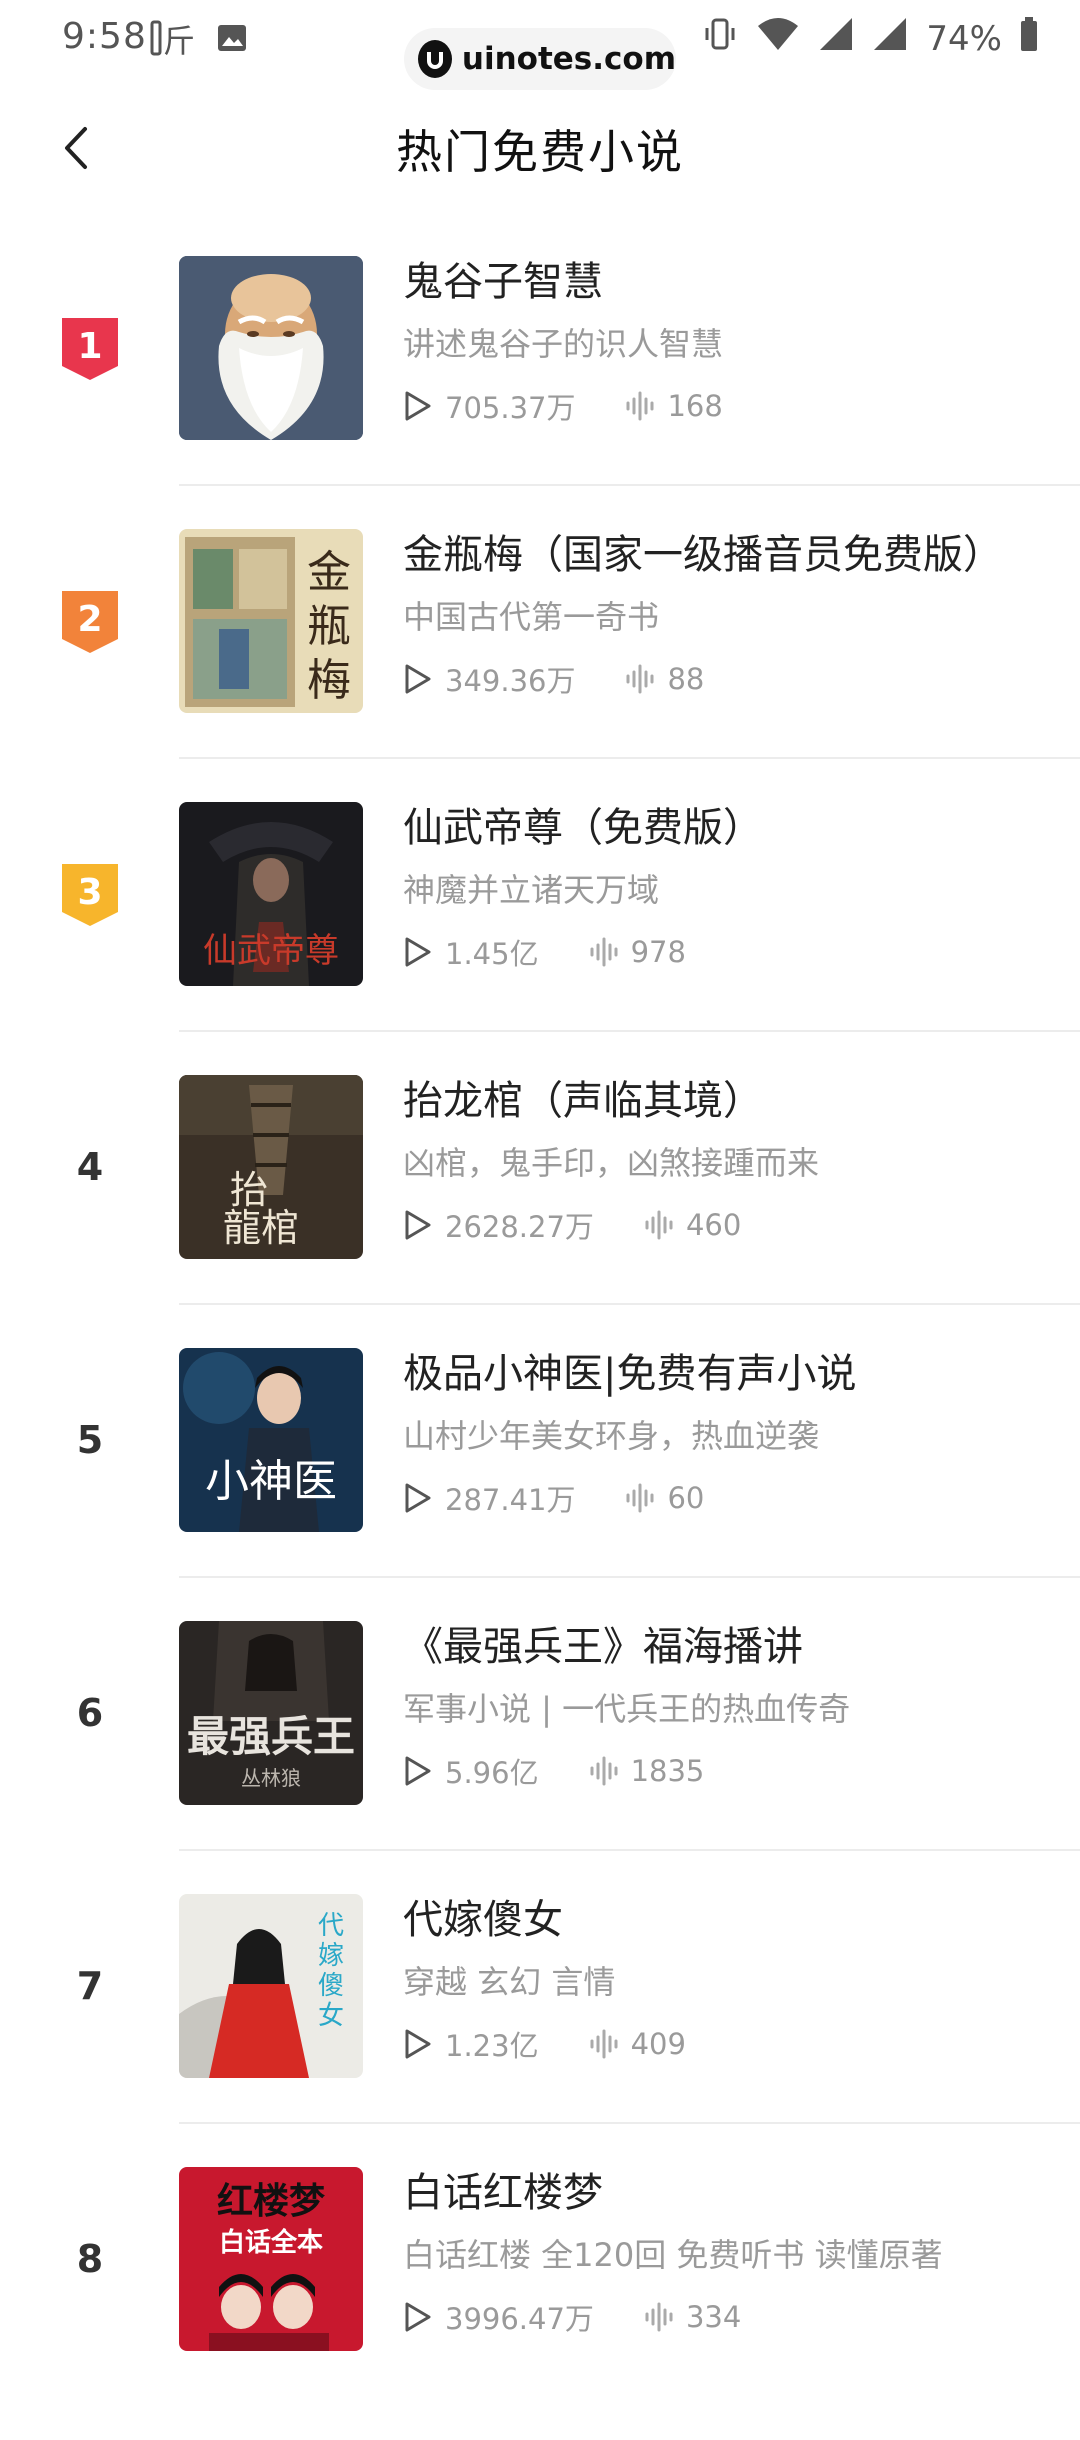 The width and height of the screenshot is (1080, 2440). I want to click on svg-text: 丛林狼, so click(271, 1778).